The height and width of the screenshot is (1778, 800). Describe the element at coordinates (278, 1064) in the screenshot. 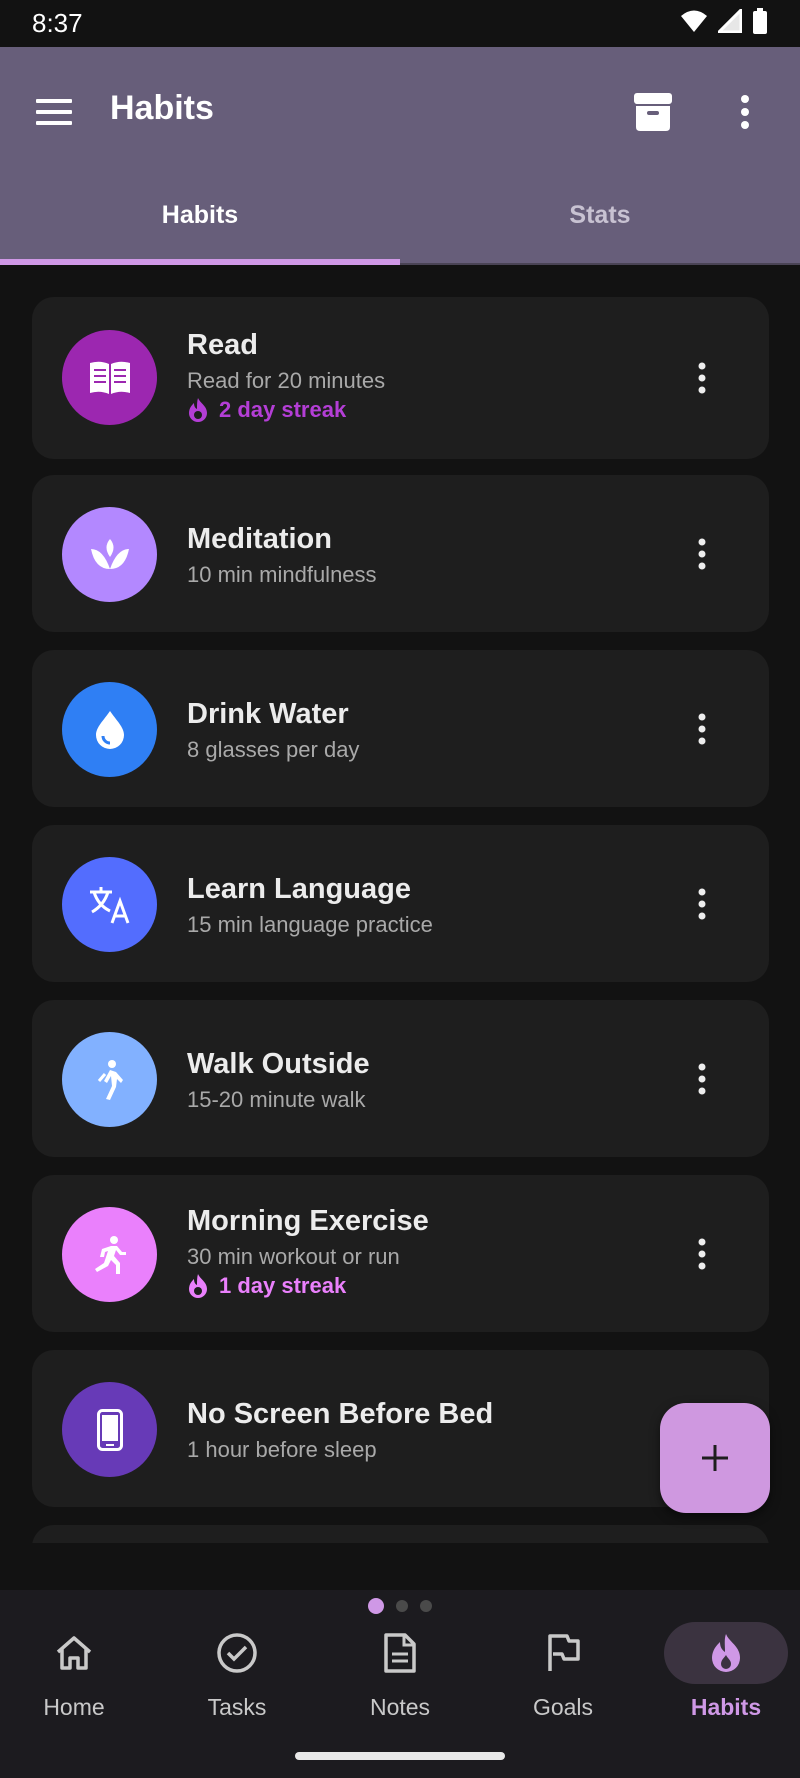

I see `habit-name: Walk Outside` at that location.